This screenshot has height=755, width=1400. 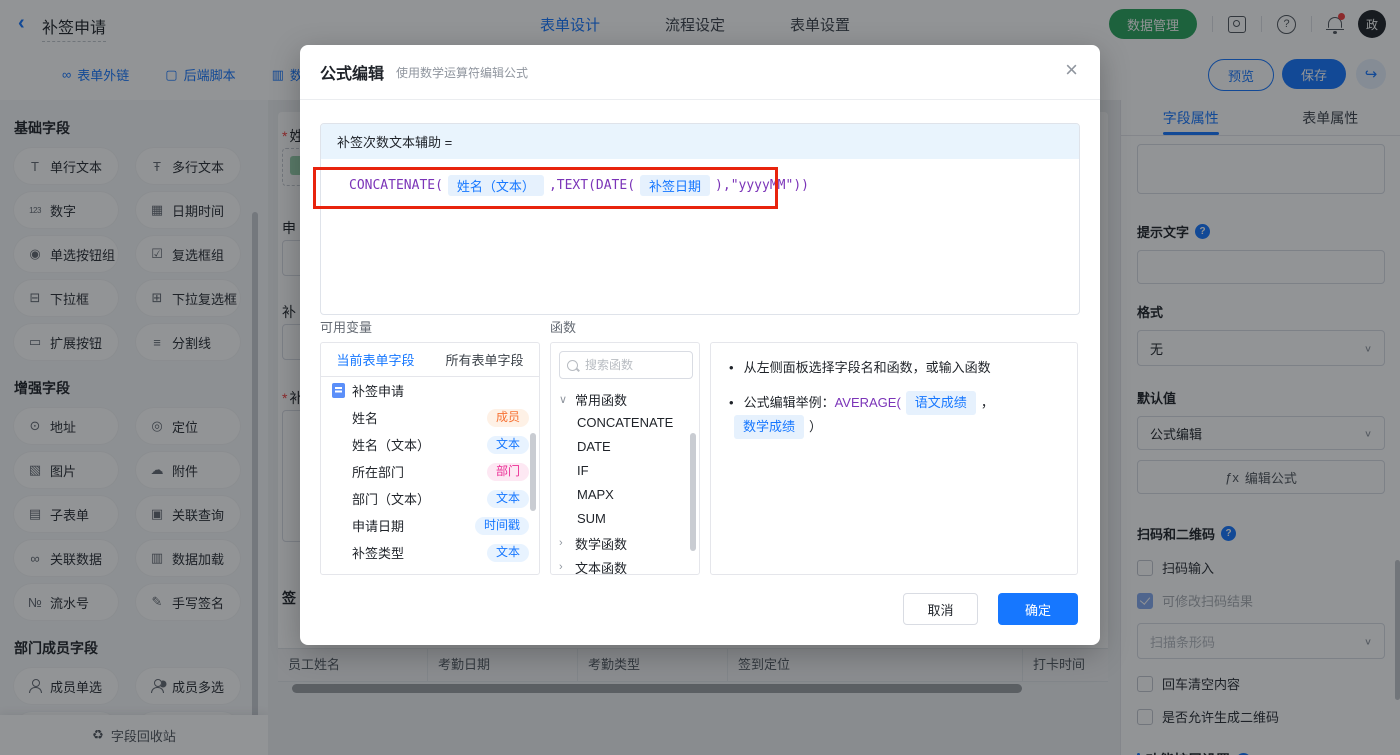 What do you see at coordinates (501, 525) in the screenshot?
I see `type-badge: 时间戳` at bounding box center [501, 525].